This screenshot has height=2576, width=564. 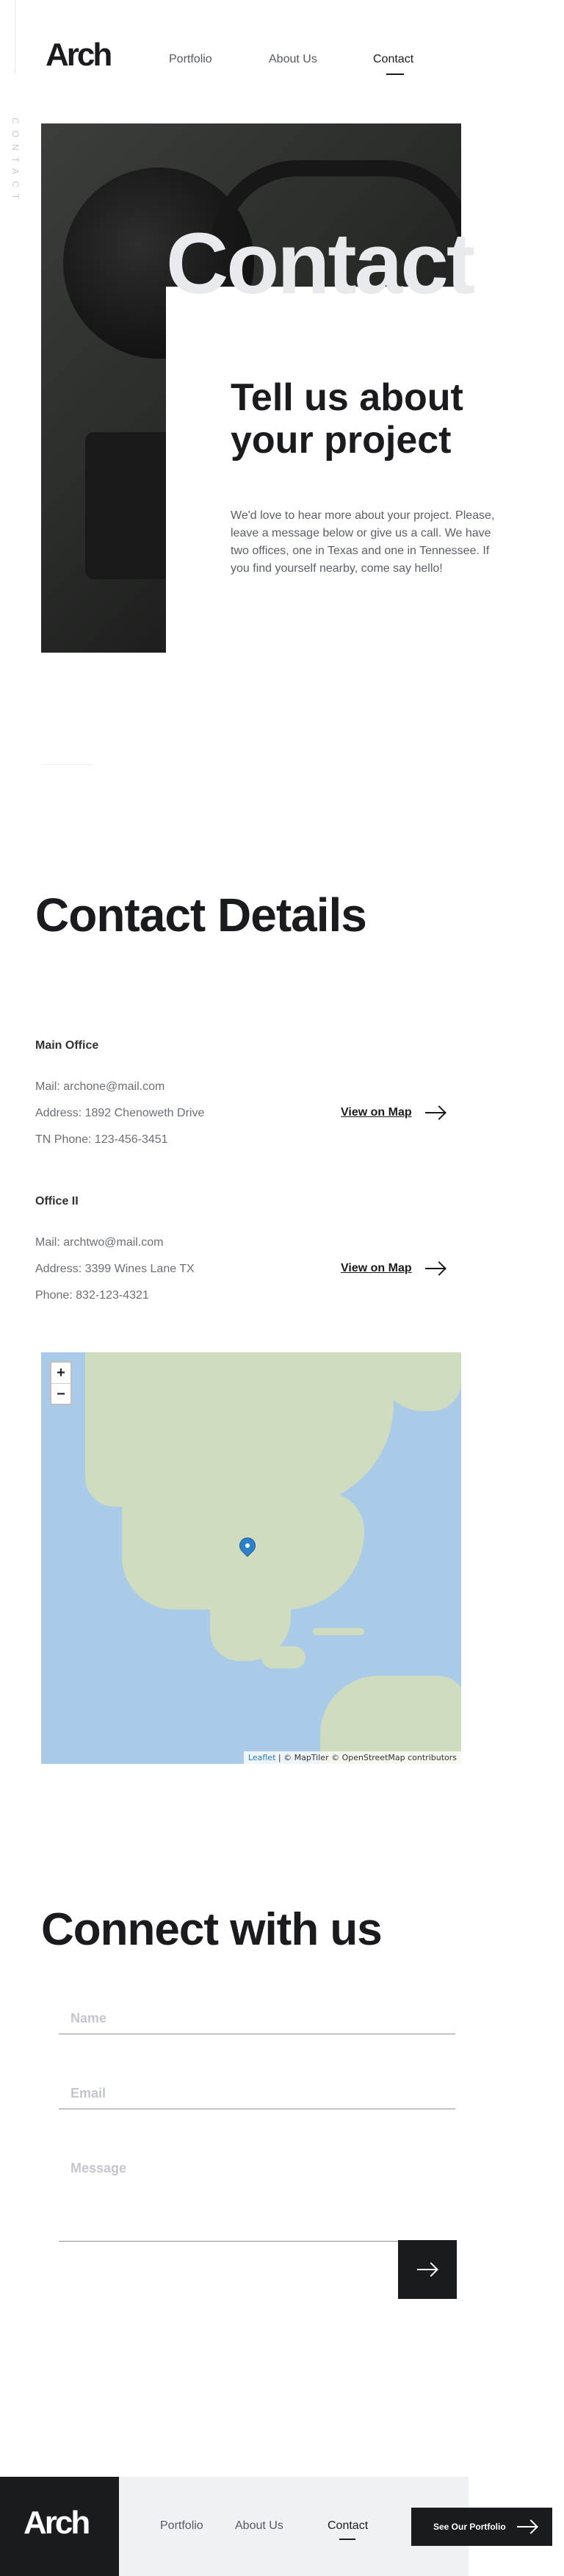 I want to click on brand-logo: Arch, so click(x=79, y=55).